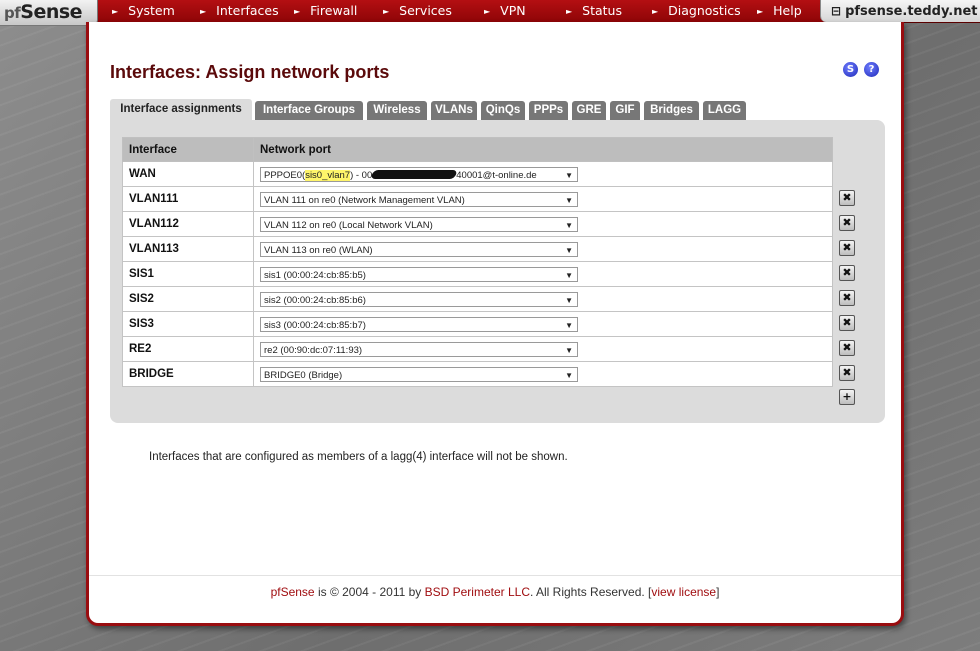 The height and width of the screenshot is (651, 980). I want to click on port-text: sis3 (00:00:24:cb:85:b7), so click(315, 325).